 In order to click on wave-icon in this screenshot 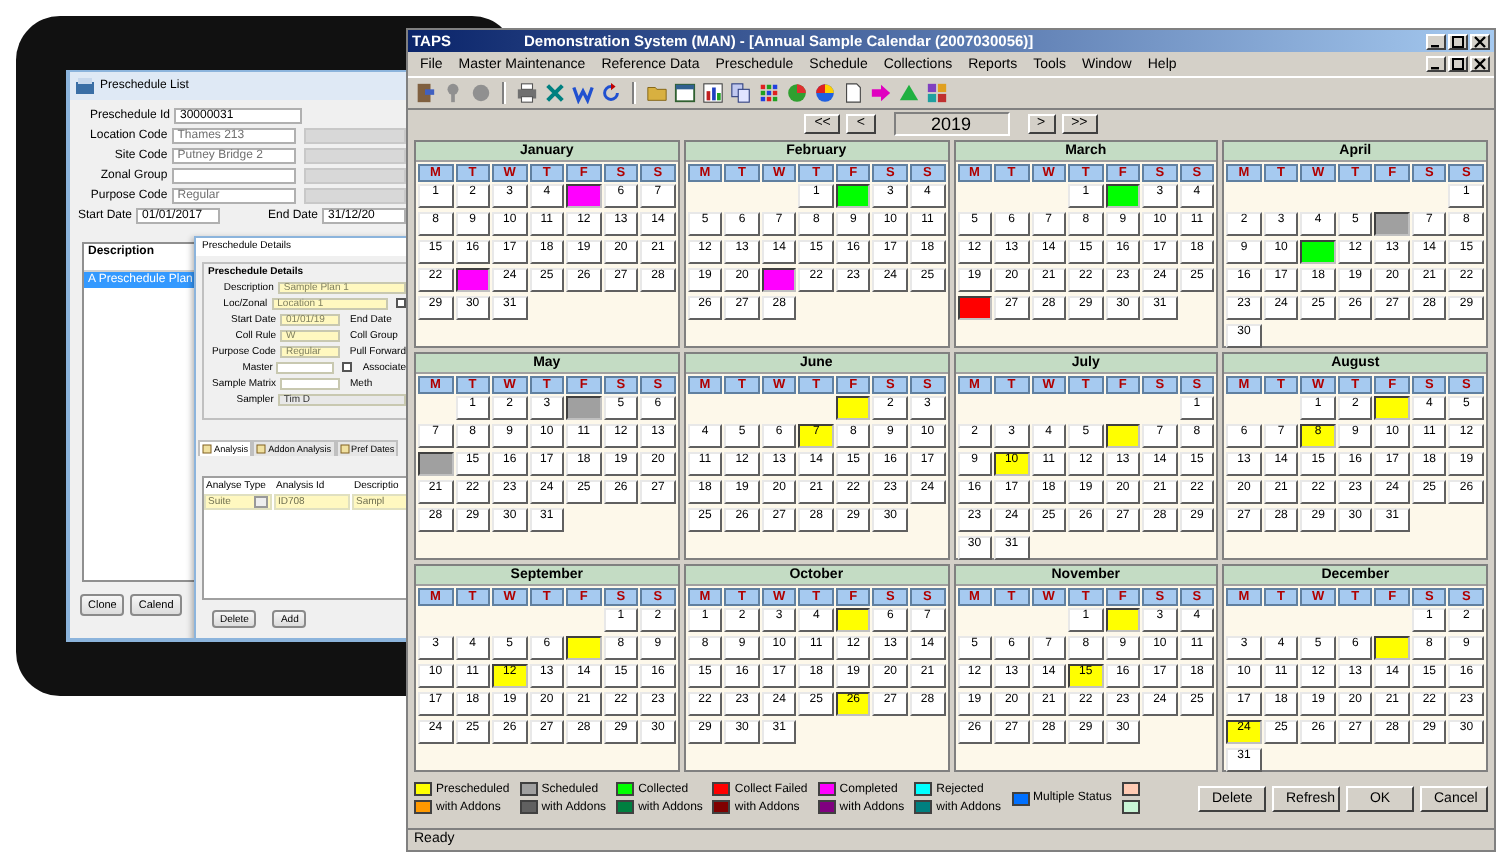, I will do `click(583, 93)`.